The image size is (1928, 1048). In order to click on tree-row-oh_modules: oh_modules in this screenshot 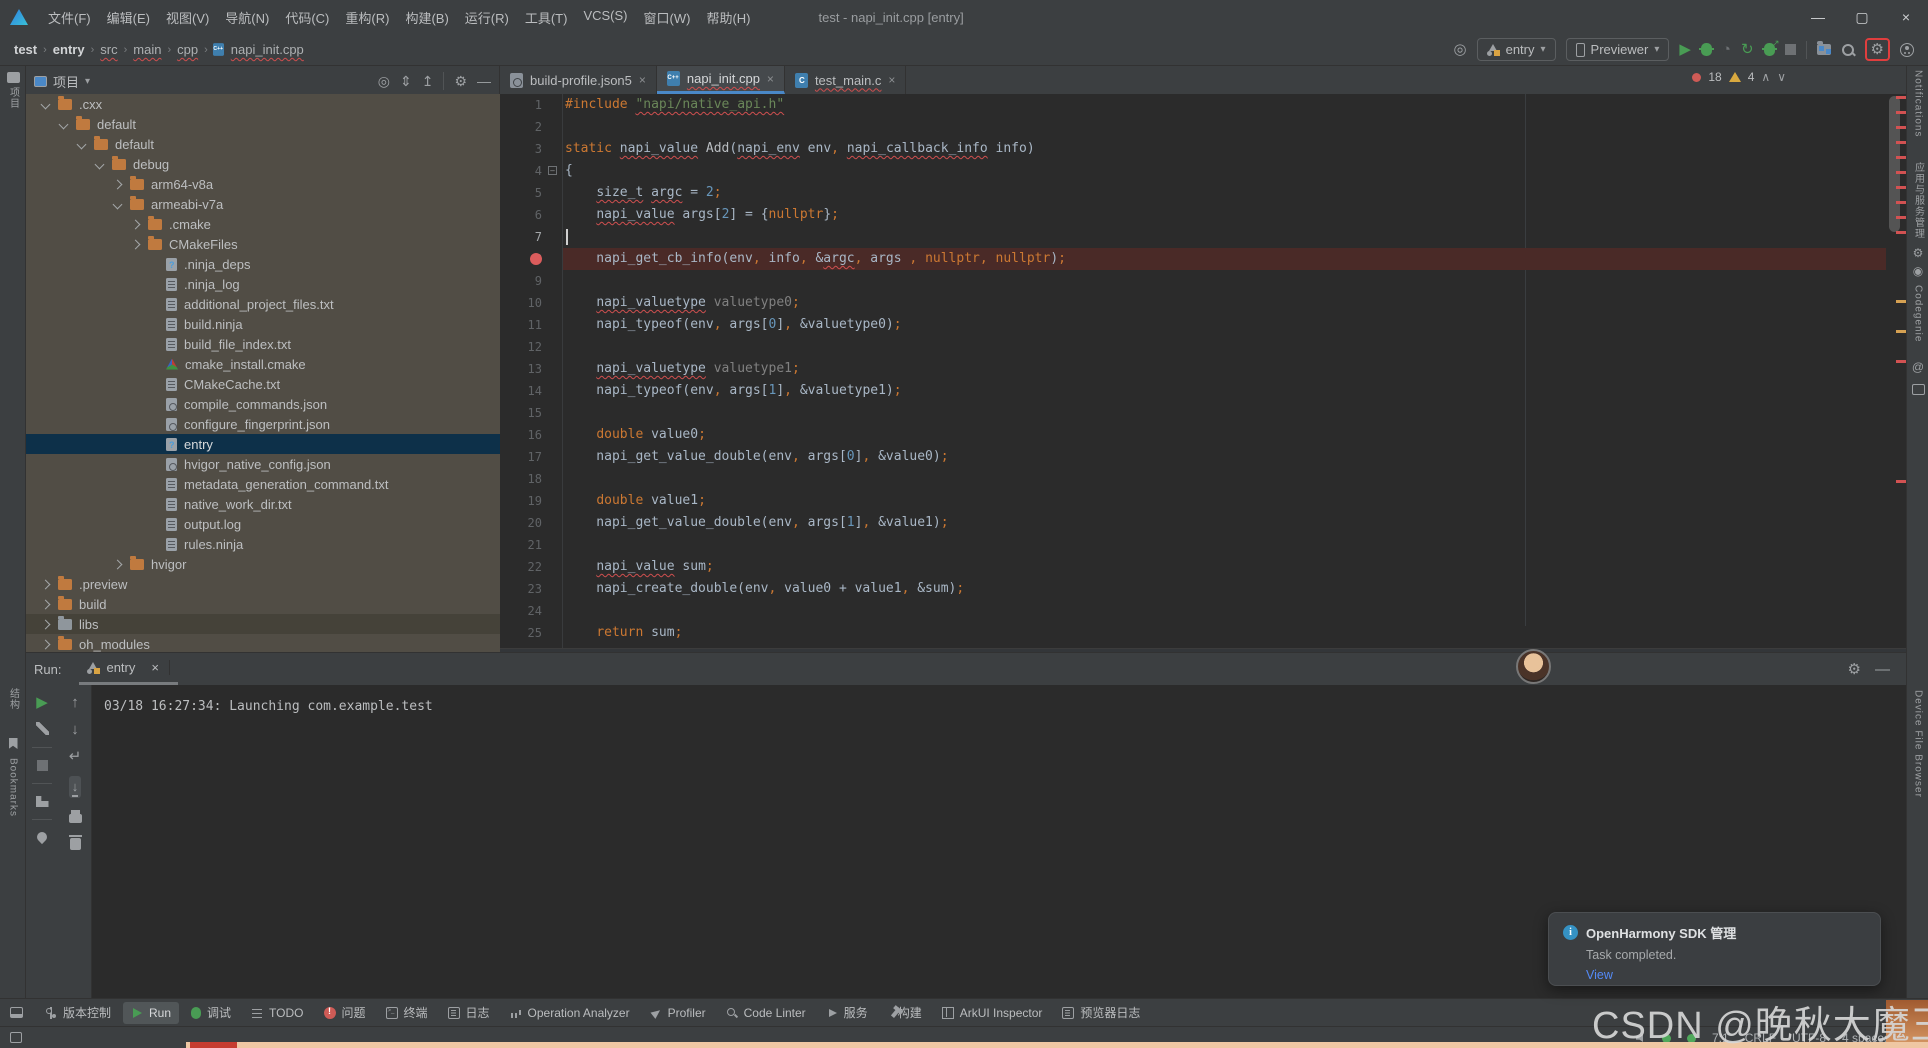, I will do `click(263, 643)`.